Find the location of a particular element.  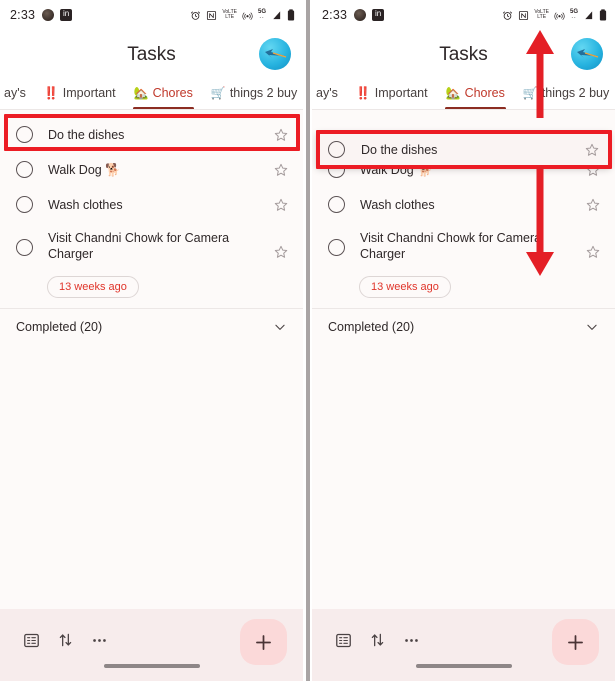

volte-label-bottom: LTE is located at coordinates (542, 17).